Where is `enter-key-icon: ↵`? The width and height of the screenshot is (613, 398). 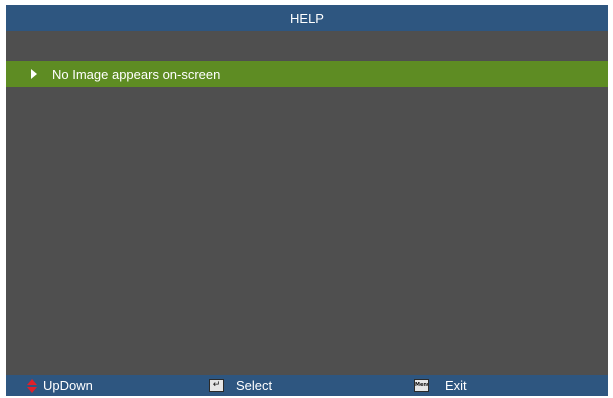 enter-key-icon: ↵ is located at coordinates (216, 385).